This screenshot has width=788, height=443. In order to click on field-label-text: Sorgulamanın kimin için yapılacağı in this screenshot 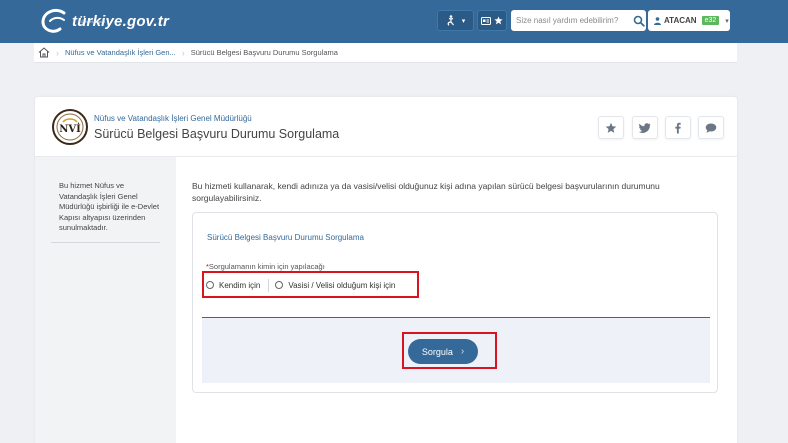, I will do `click(266, 266)`.